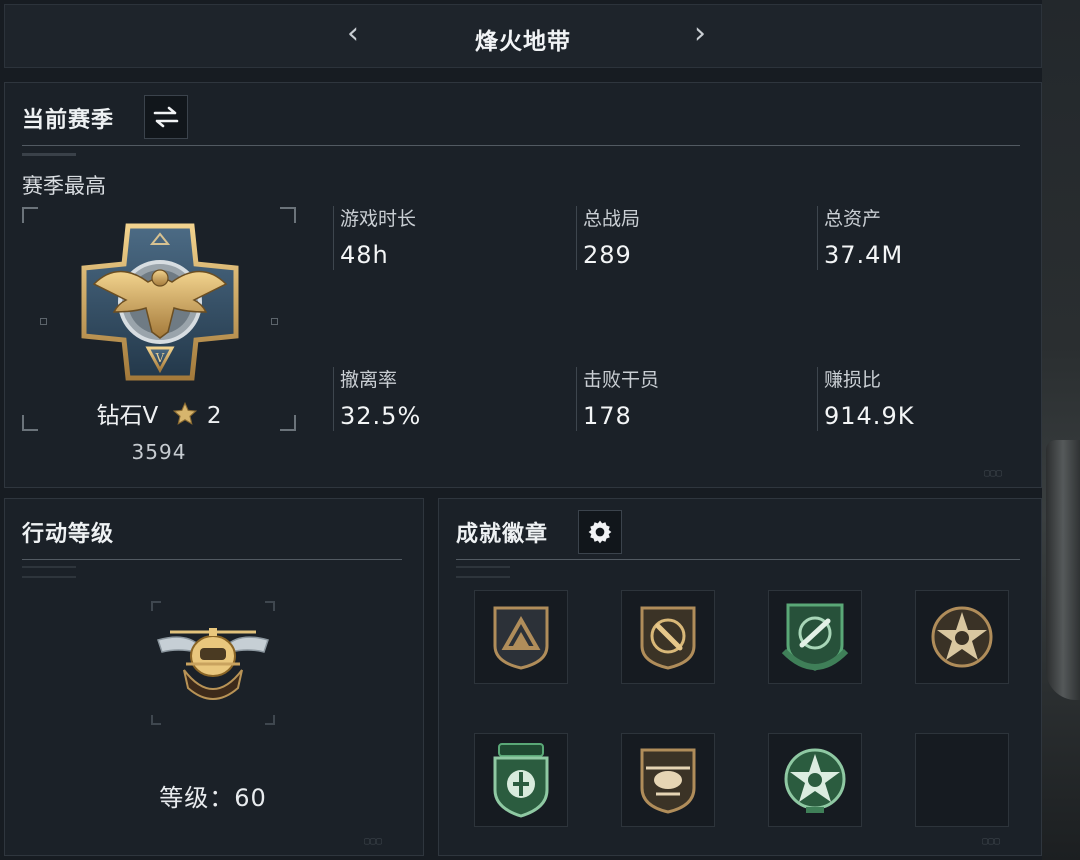 The width and height of the screenshot is (1080, 860). What do you see at coordinates (617, 399) in the screenshot?
I see `stat-operators-defeated: 击败干员 178` at bounding box center [617, 399].